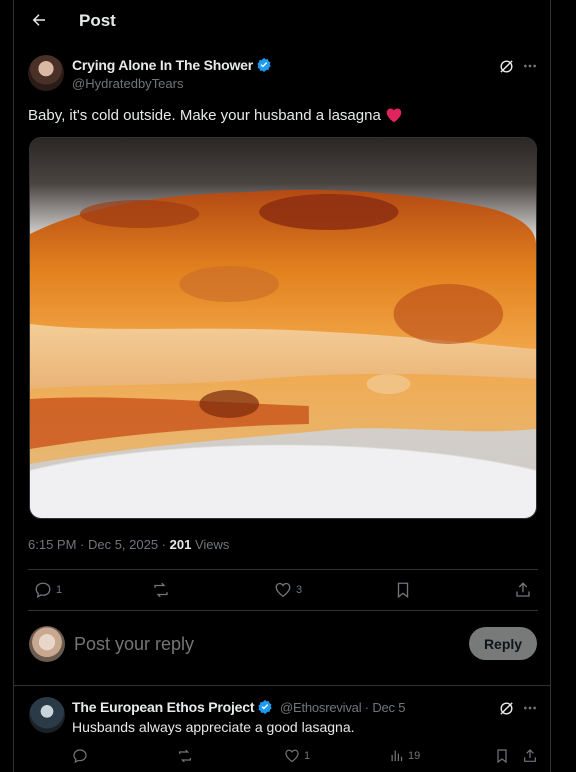 The width and height of the screenshot is (576, 772). I want to click on page-title: Post, so click(97, 20).